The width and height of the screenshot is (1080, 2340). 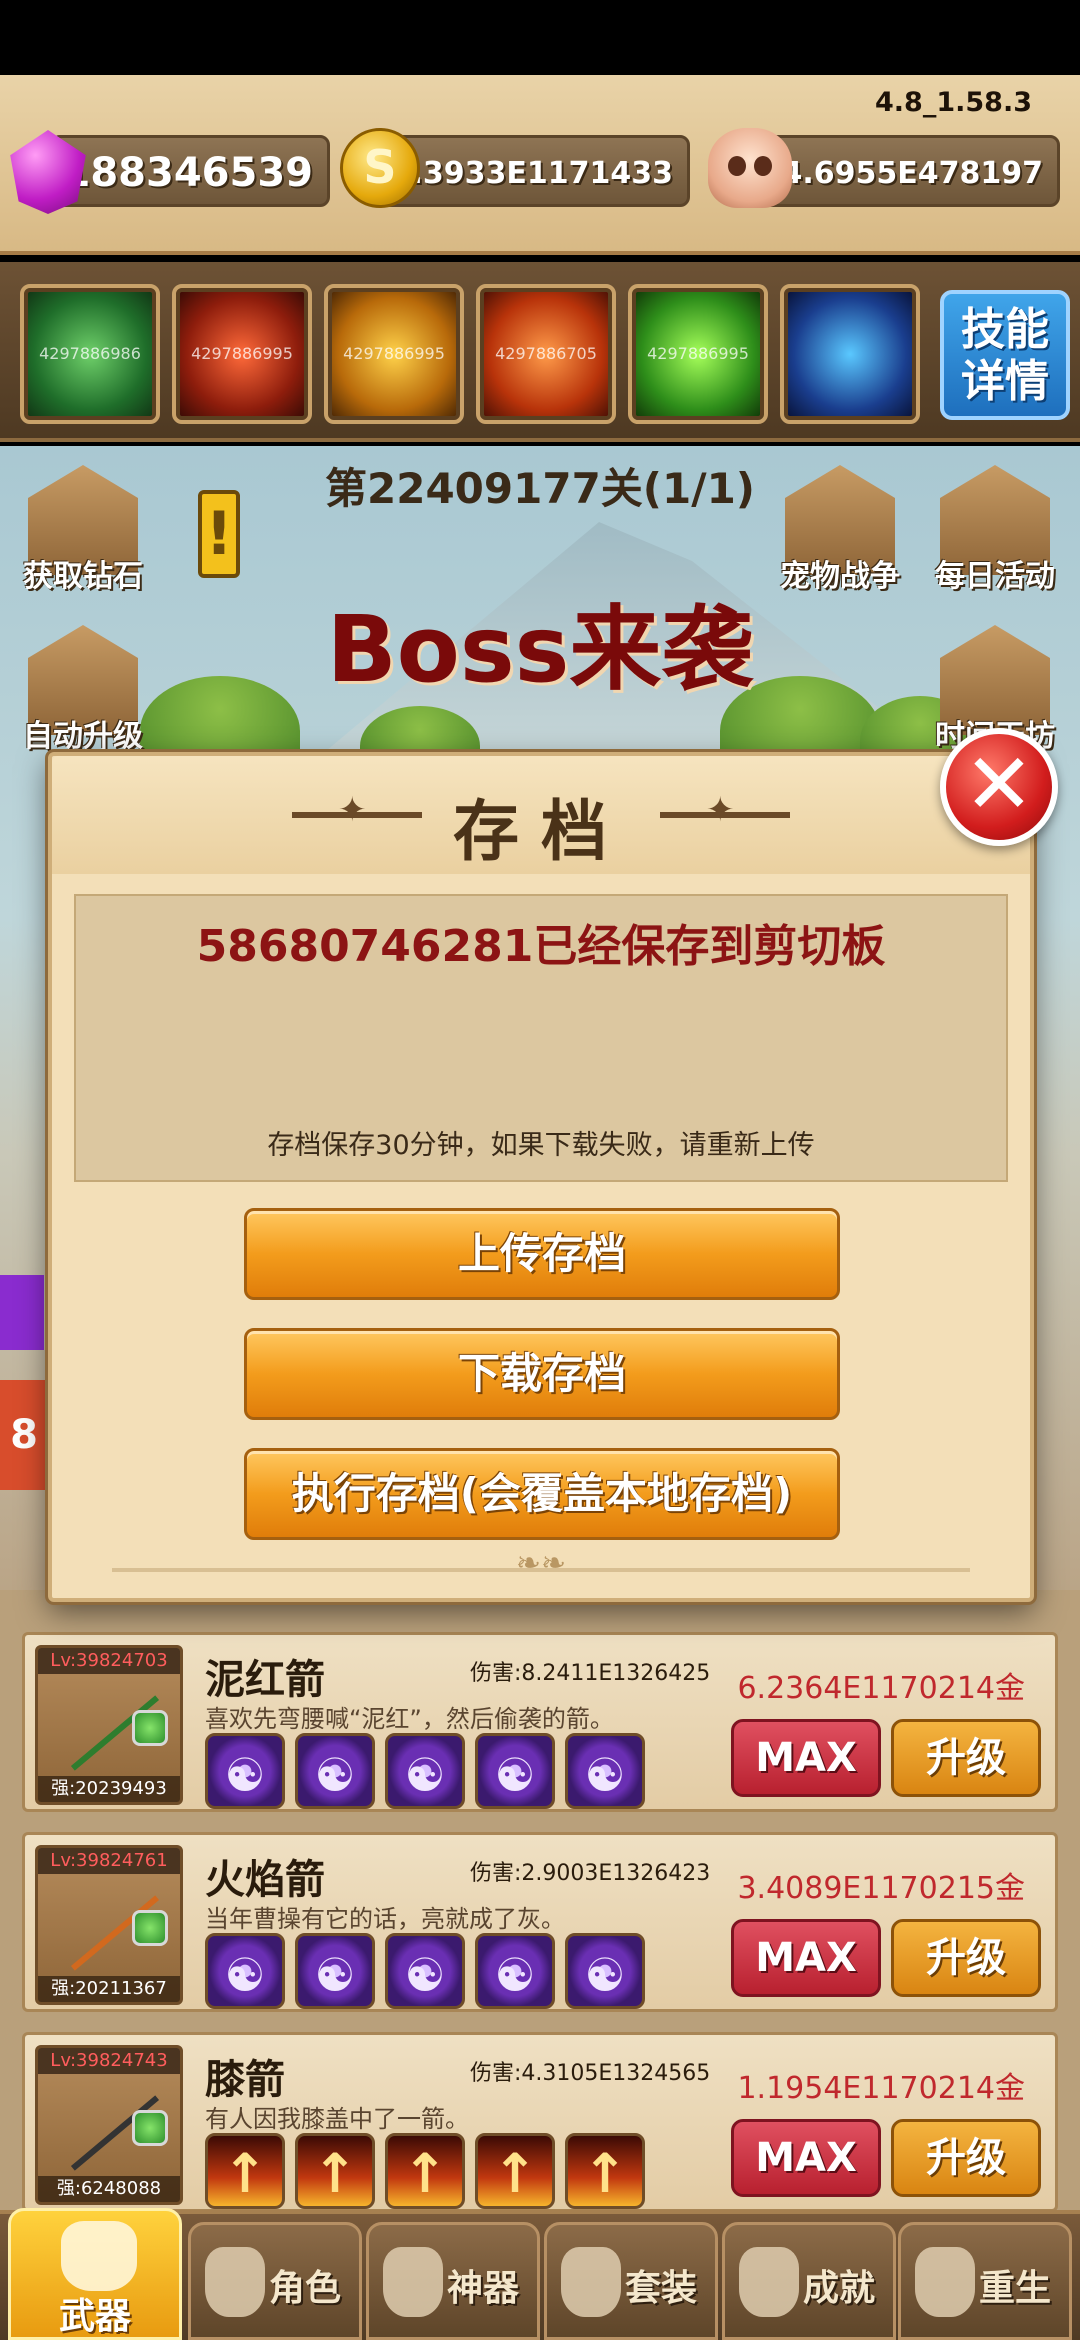 What do you see at coordinates (725, 810) in the screenshot?
I see `ornament-right-icon` at bounding box center [725, 810].